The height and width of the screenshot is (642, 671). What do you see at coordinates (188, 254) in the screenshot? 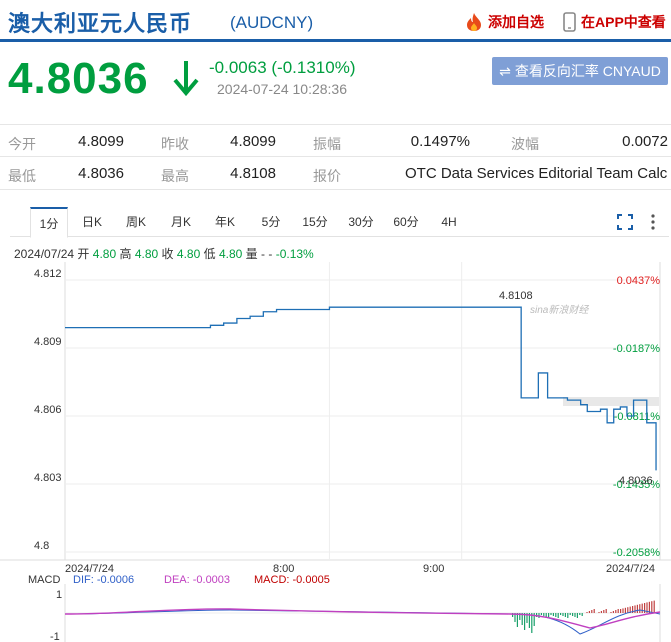
I see `ohlc-close: 4.80` at bounding box center [188, 254].